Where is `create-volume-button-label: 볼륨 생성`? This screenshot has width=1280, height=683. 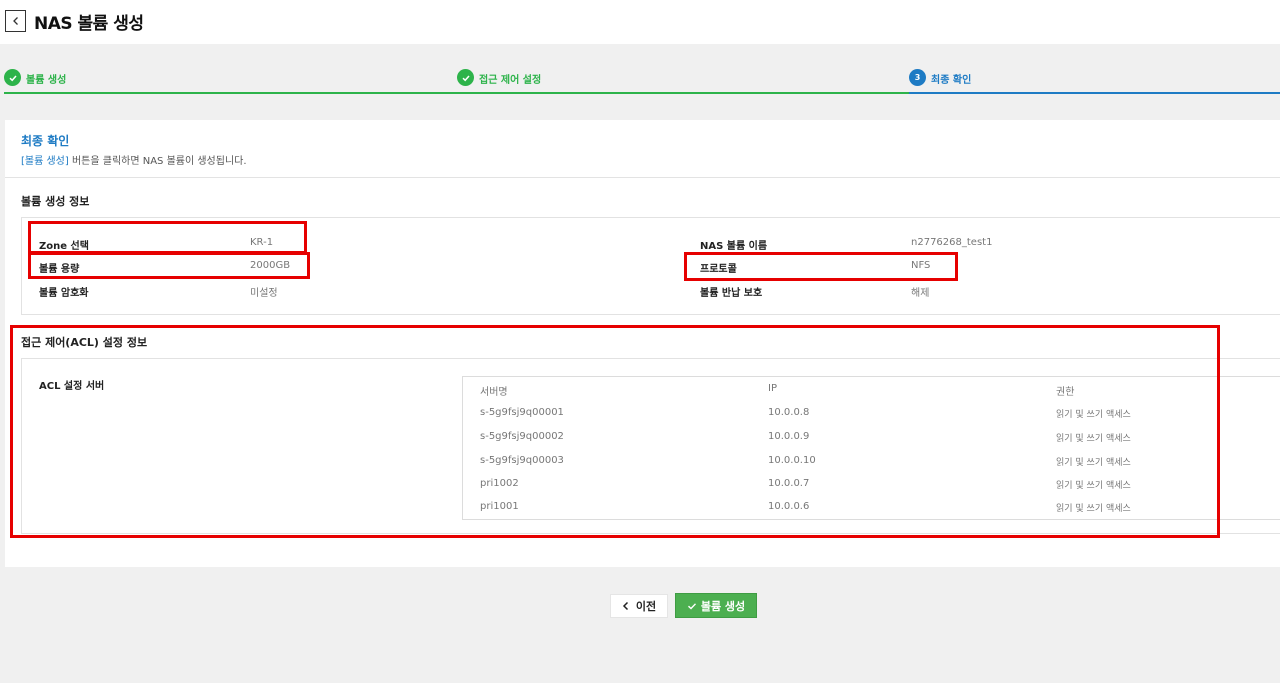
create-volume-button-label: 볼륨 생성 is located at coordinates (723, 606).